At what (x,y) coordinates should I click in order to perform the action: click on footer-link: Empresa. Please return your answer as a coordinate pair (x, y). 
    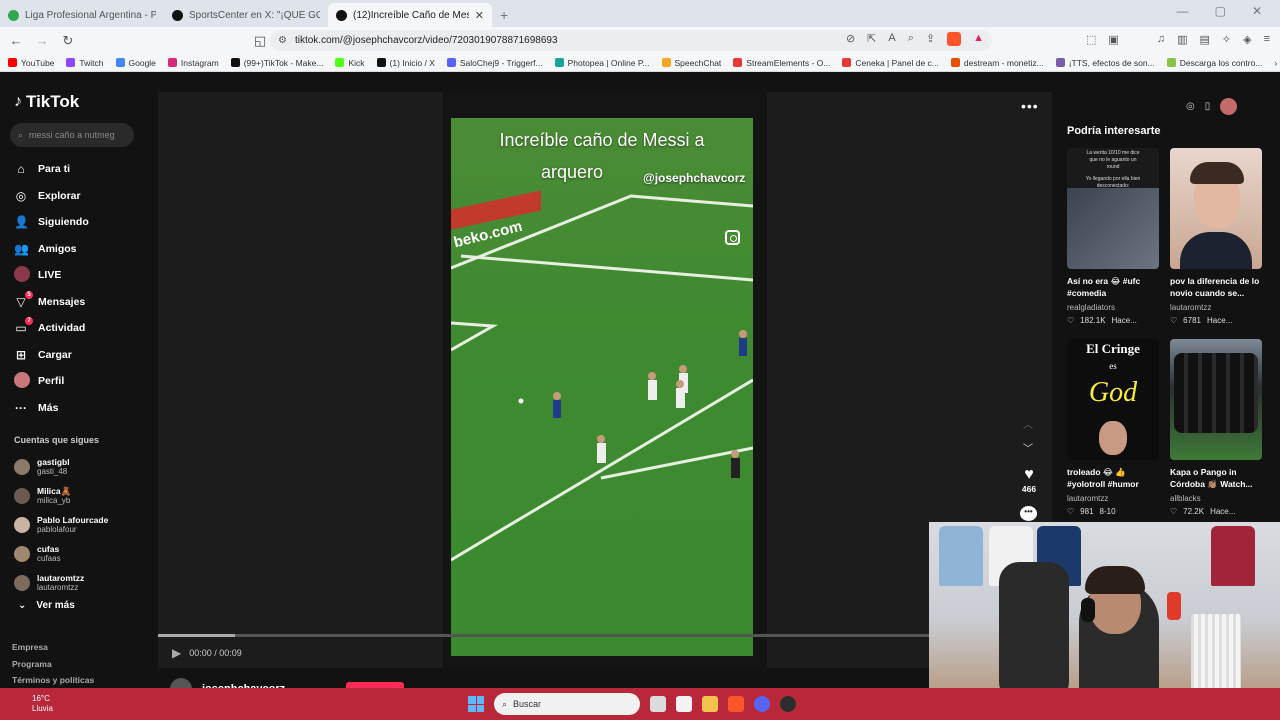
    Looking at the image, I should click on (53, 647).